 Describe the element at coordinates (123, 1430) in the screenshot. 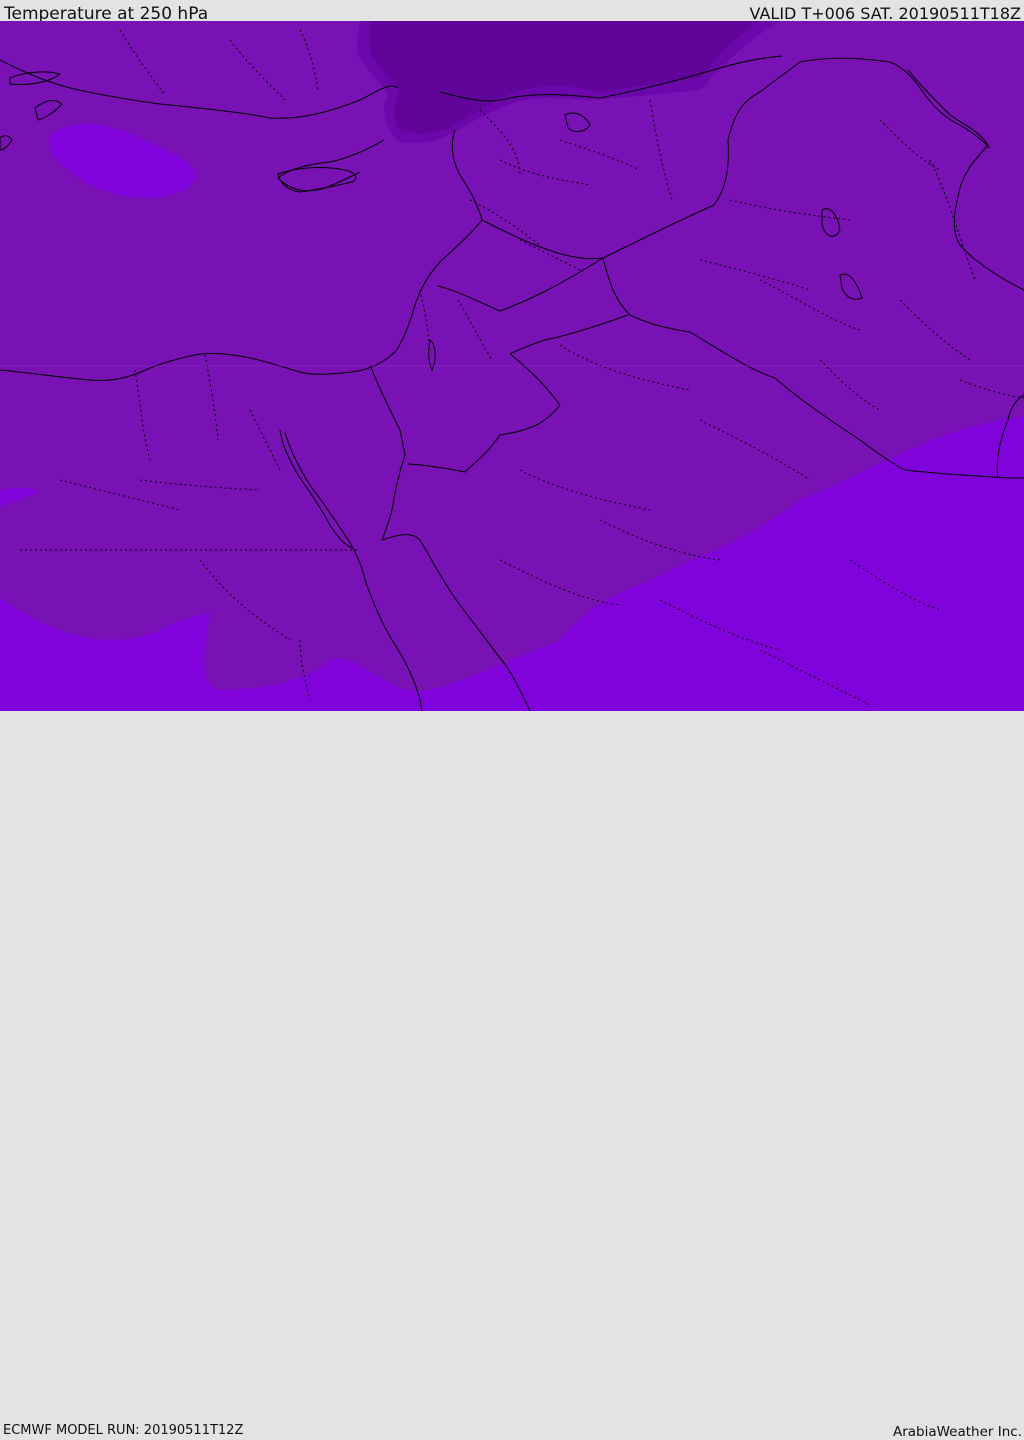

I see `model-run: ECMWF MODEL RUN: 20190511T12Z` at that location.